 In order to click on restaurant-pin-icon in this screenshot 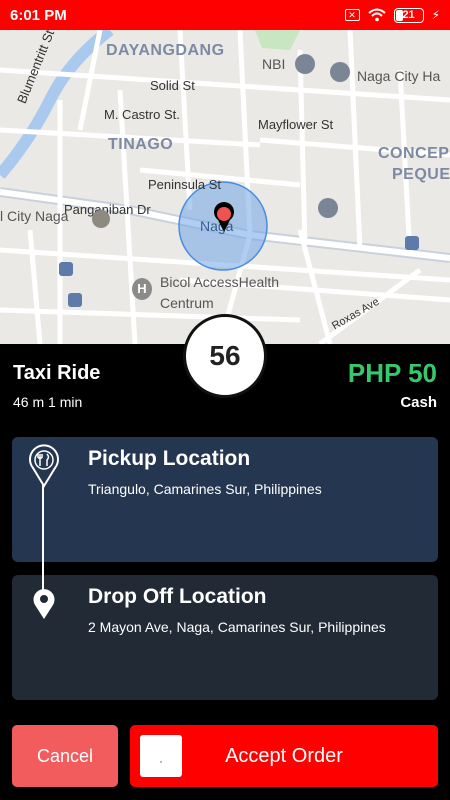, I will do `click(44, 466)`.